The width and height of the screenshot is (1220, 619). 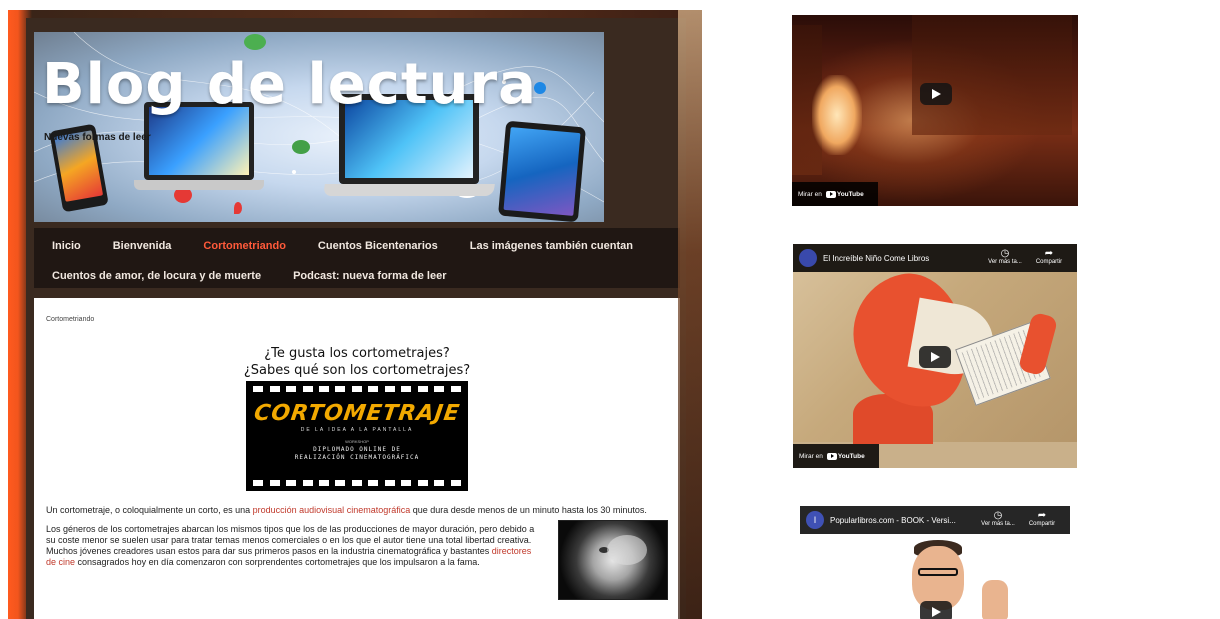 What do you see at coordinates (97, 137) in the screenshot?
I see `blog-description: Nuevas formas de leer` at bounding box center [97, 137].